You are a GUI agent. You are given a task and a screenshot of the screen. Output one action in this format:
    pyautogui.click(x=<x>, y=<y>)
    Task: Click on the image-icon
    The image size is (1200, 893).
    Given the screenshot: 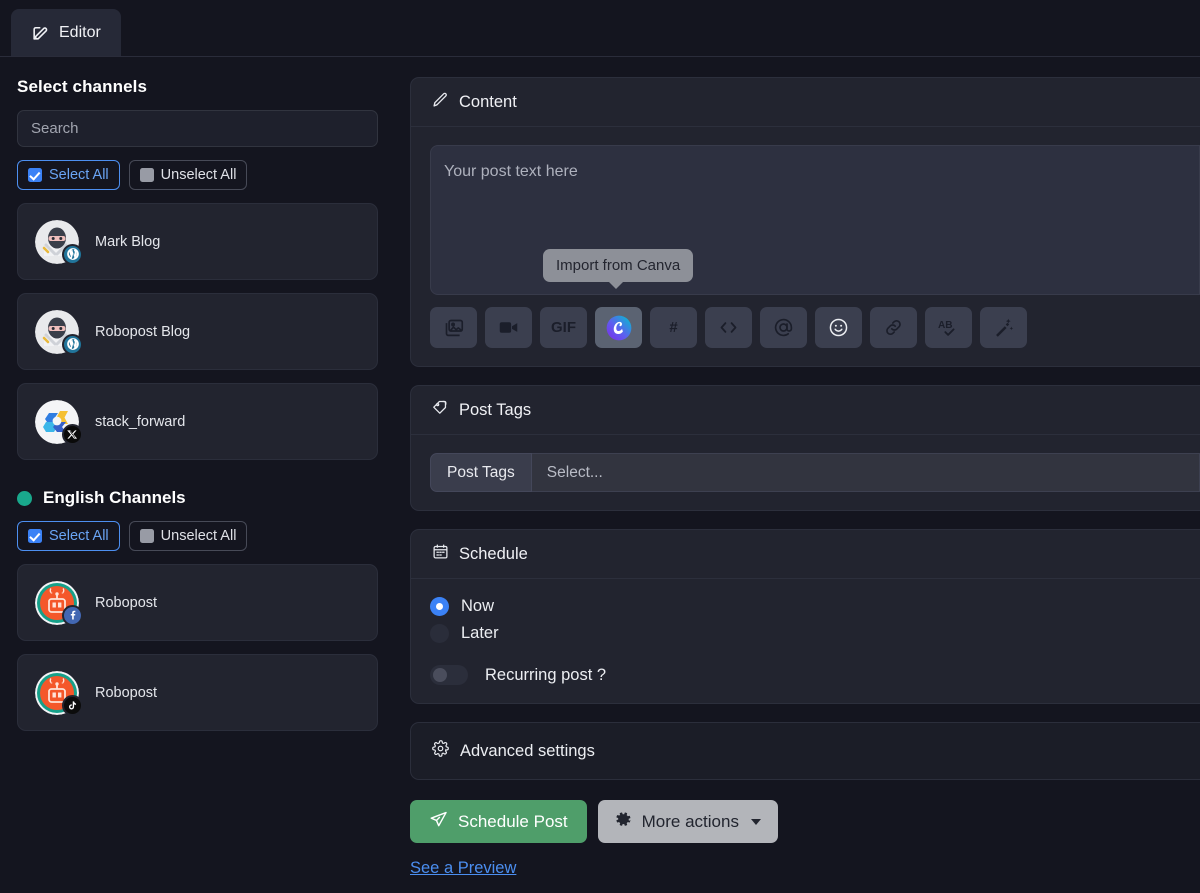 What is the action you would take?
    pyautogui.click(x=453, y=327)
    